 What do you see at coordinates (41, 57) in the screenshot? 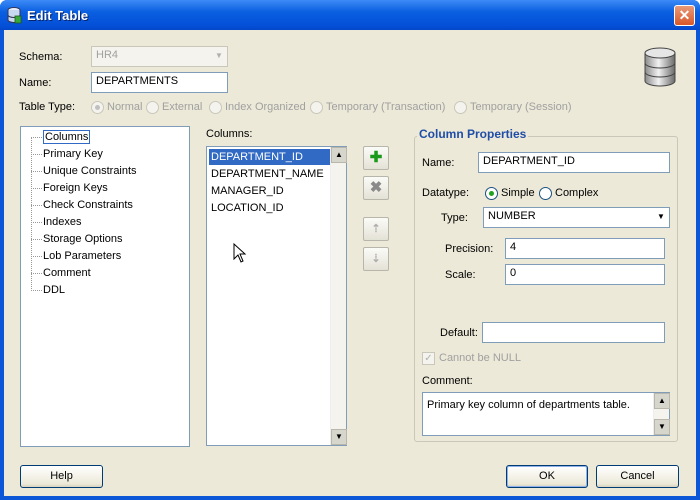
I see `schema-label: Schema:` at bounding box center [41, 57].